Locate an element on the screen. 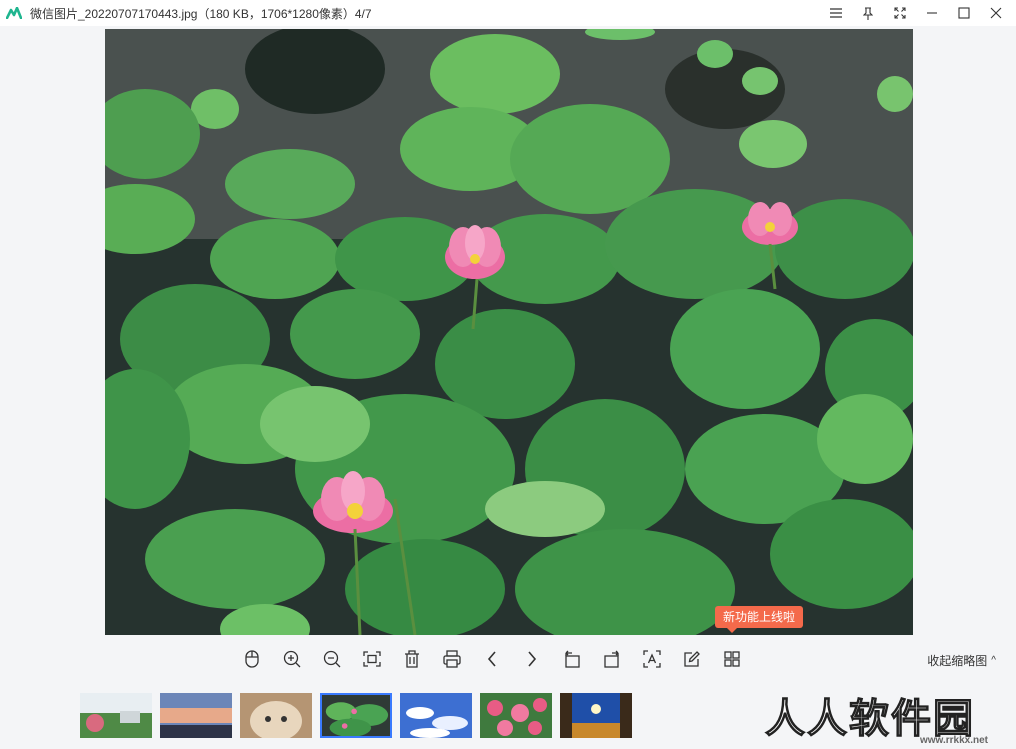 The width and height of the screenshot is (1016, 749). bottom-toolbar: 收起缩略图 ^ is located at coordinates (508, 659).